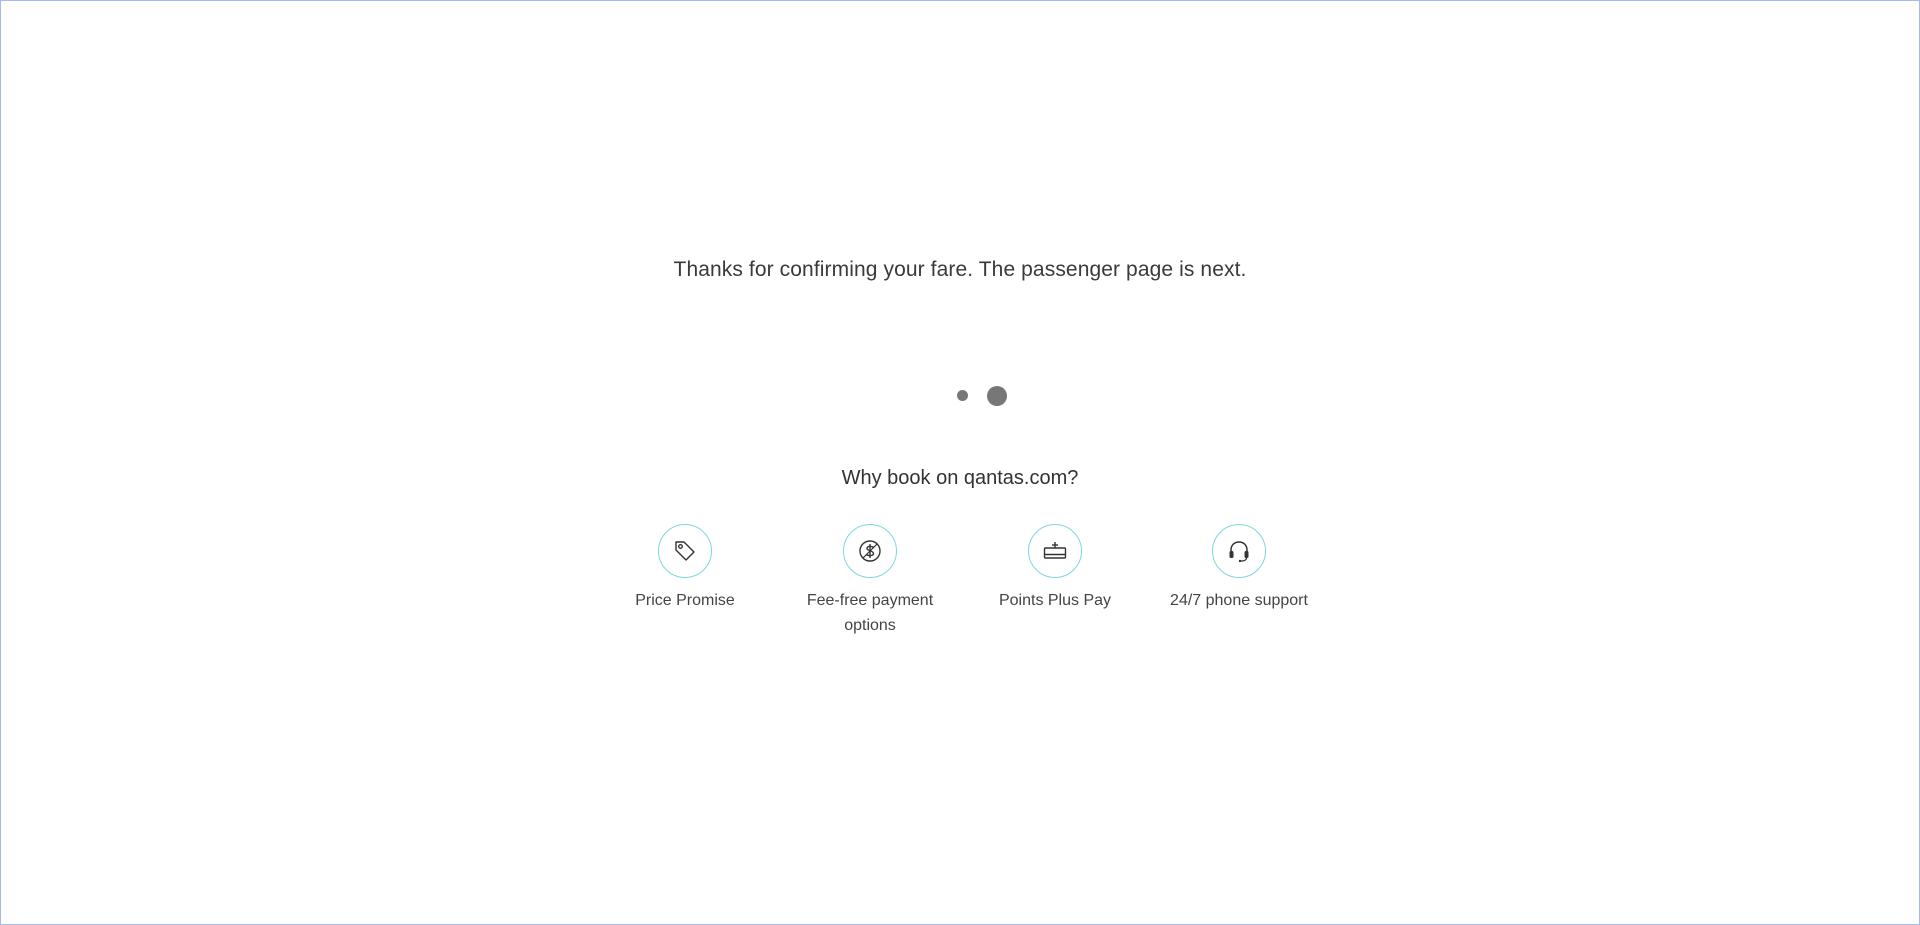  I want to click on loading-dot-small, so click(962, 395).